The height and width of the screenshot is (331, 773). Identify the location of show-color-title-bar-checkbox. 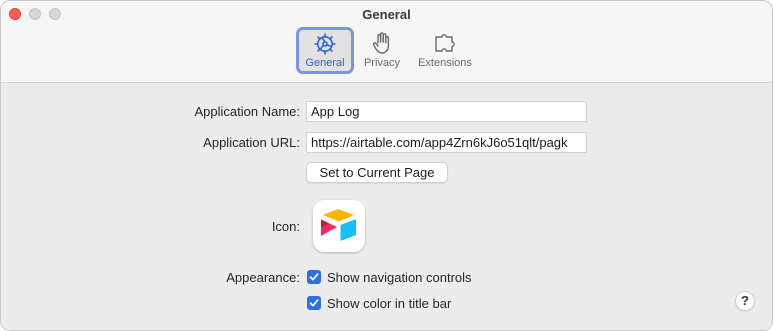
(314, 303).